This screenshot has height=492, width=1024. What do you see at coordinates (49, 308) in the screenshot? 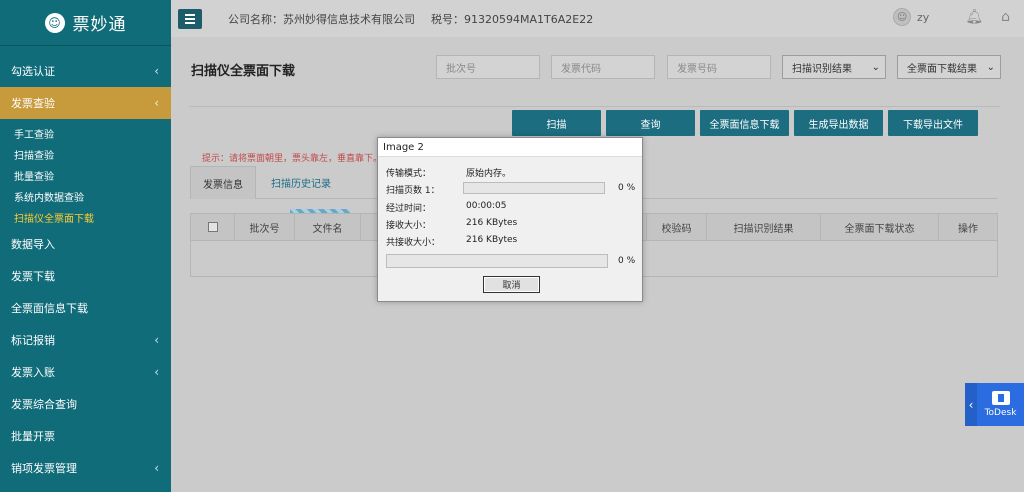
I see `sidebar-item-label: 全票面信息下载` at bounding box center [49, 308].